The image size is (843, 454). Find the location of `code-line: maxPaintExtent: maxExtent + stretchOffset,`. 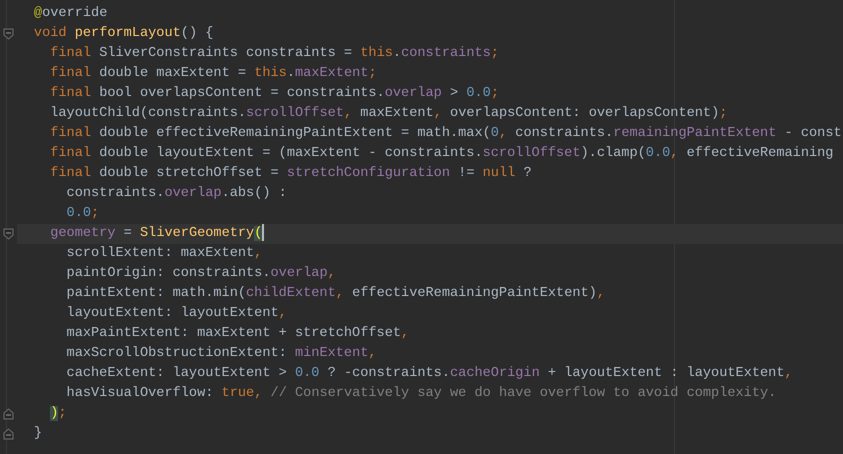

code-line: maxPaintExtent: maxExtent + stretchOffset, is located at coordinates (238, 334).